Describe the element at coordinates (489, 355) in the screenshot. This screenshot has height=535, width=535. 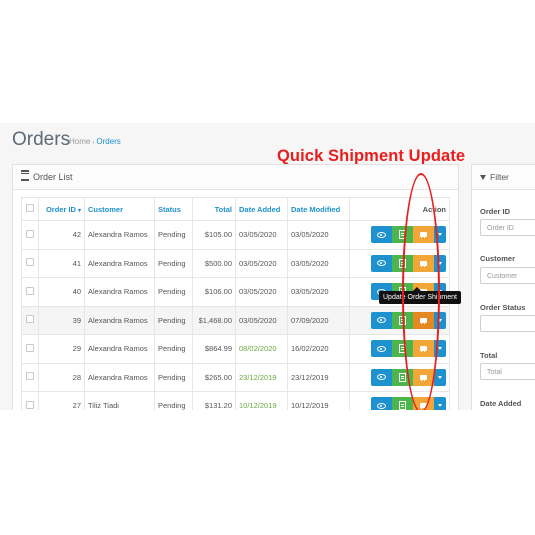
I see `filter-label-total: Total` at that location.